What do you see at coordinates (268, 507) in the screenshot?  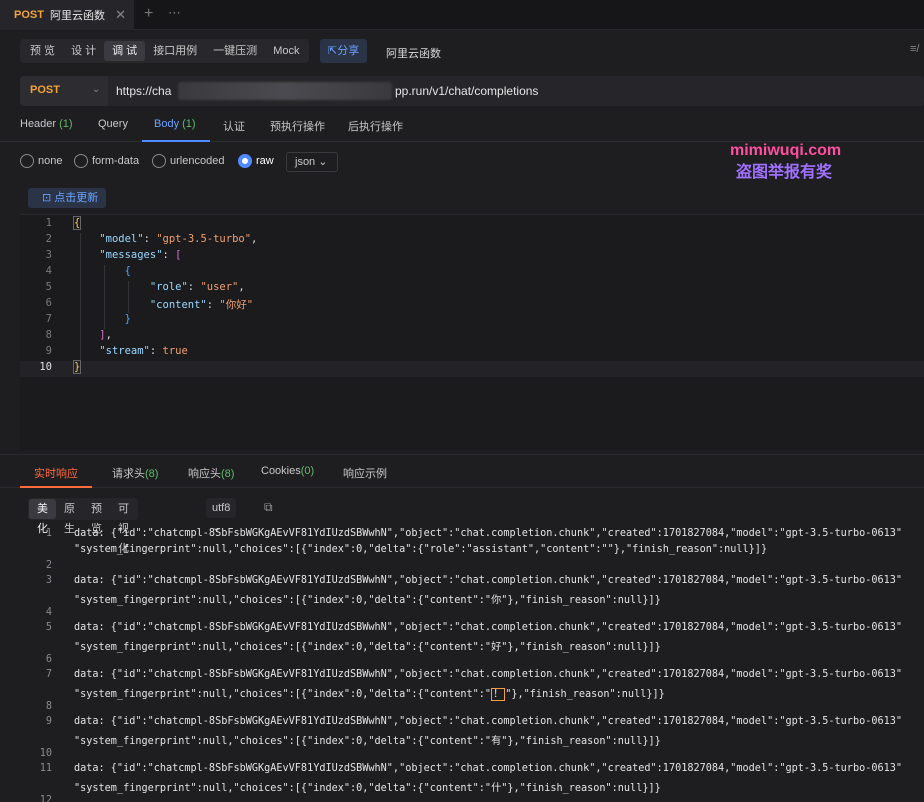 I see `copy-icon: ⧉` at bounding box center [268, 507].